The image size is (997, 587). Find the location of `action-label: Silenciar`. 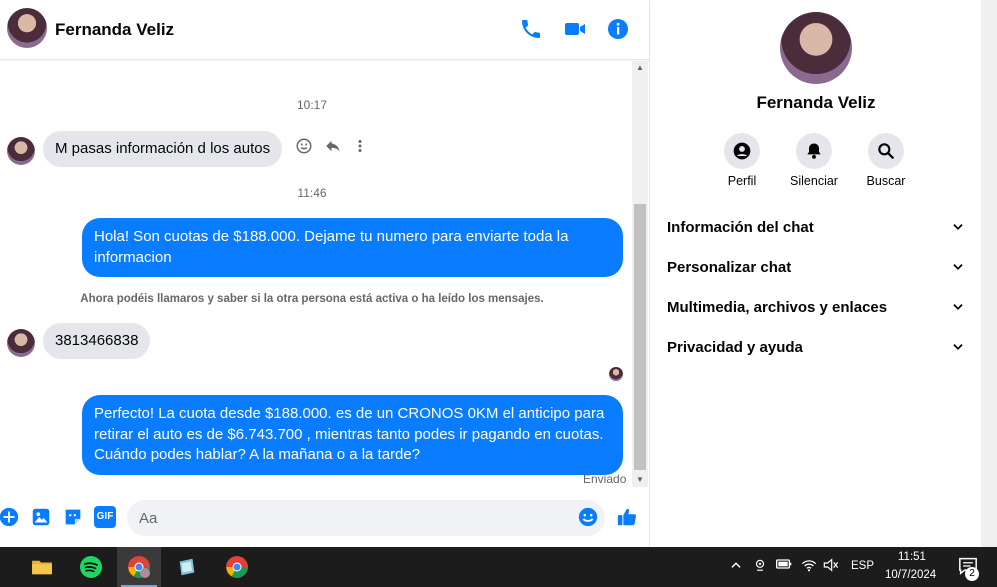

action-label: Silenciar is located at coordinates (814, 181).